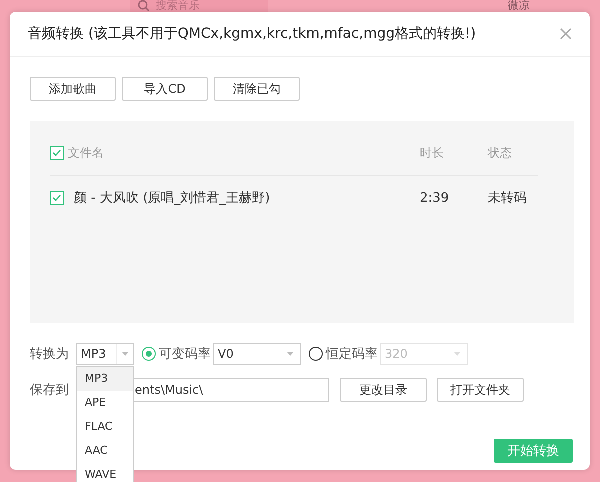 This screenshot has width=600, height=482. I want to click on status-cell-text: 未转码, so click(508, 198).